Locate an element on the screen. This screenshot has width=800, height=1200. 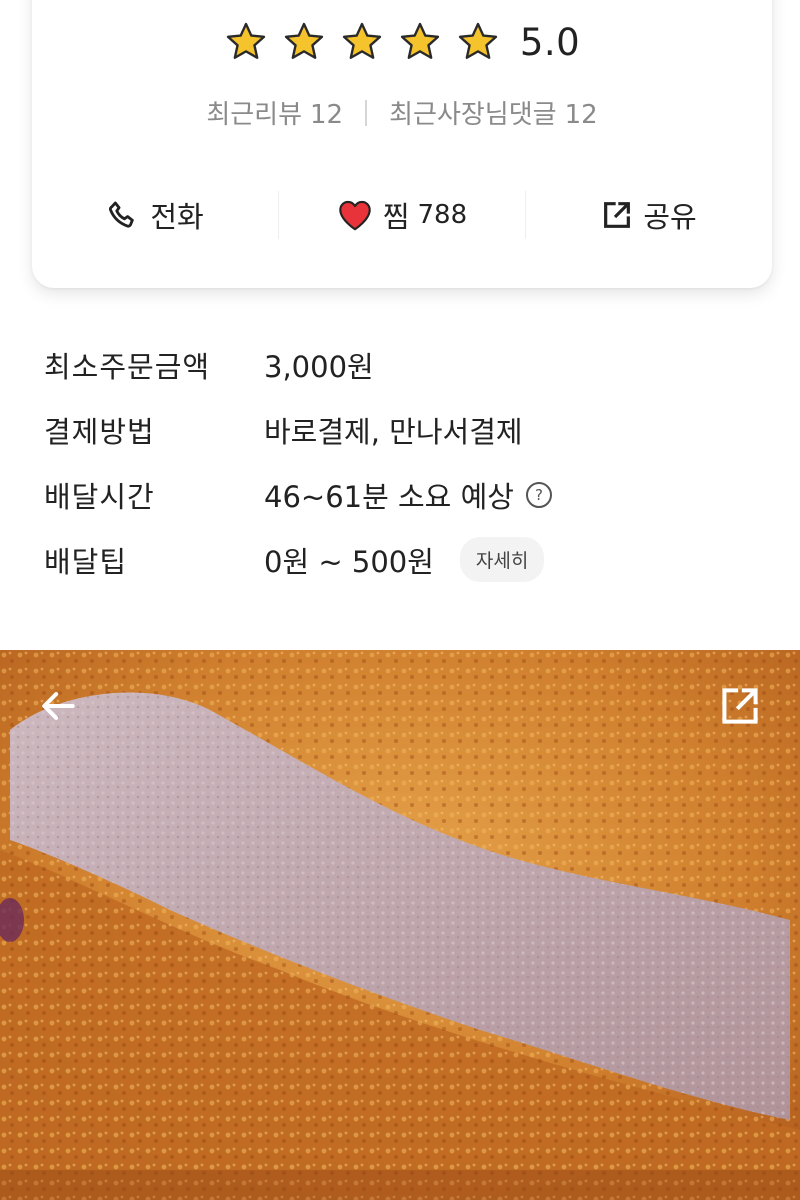
share-button: 공유 is located at coordinates (649, 215).